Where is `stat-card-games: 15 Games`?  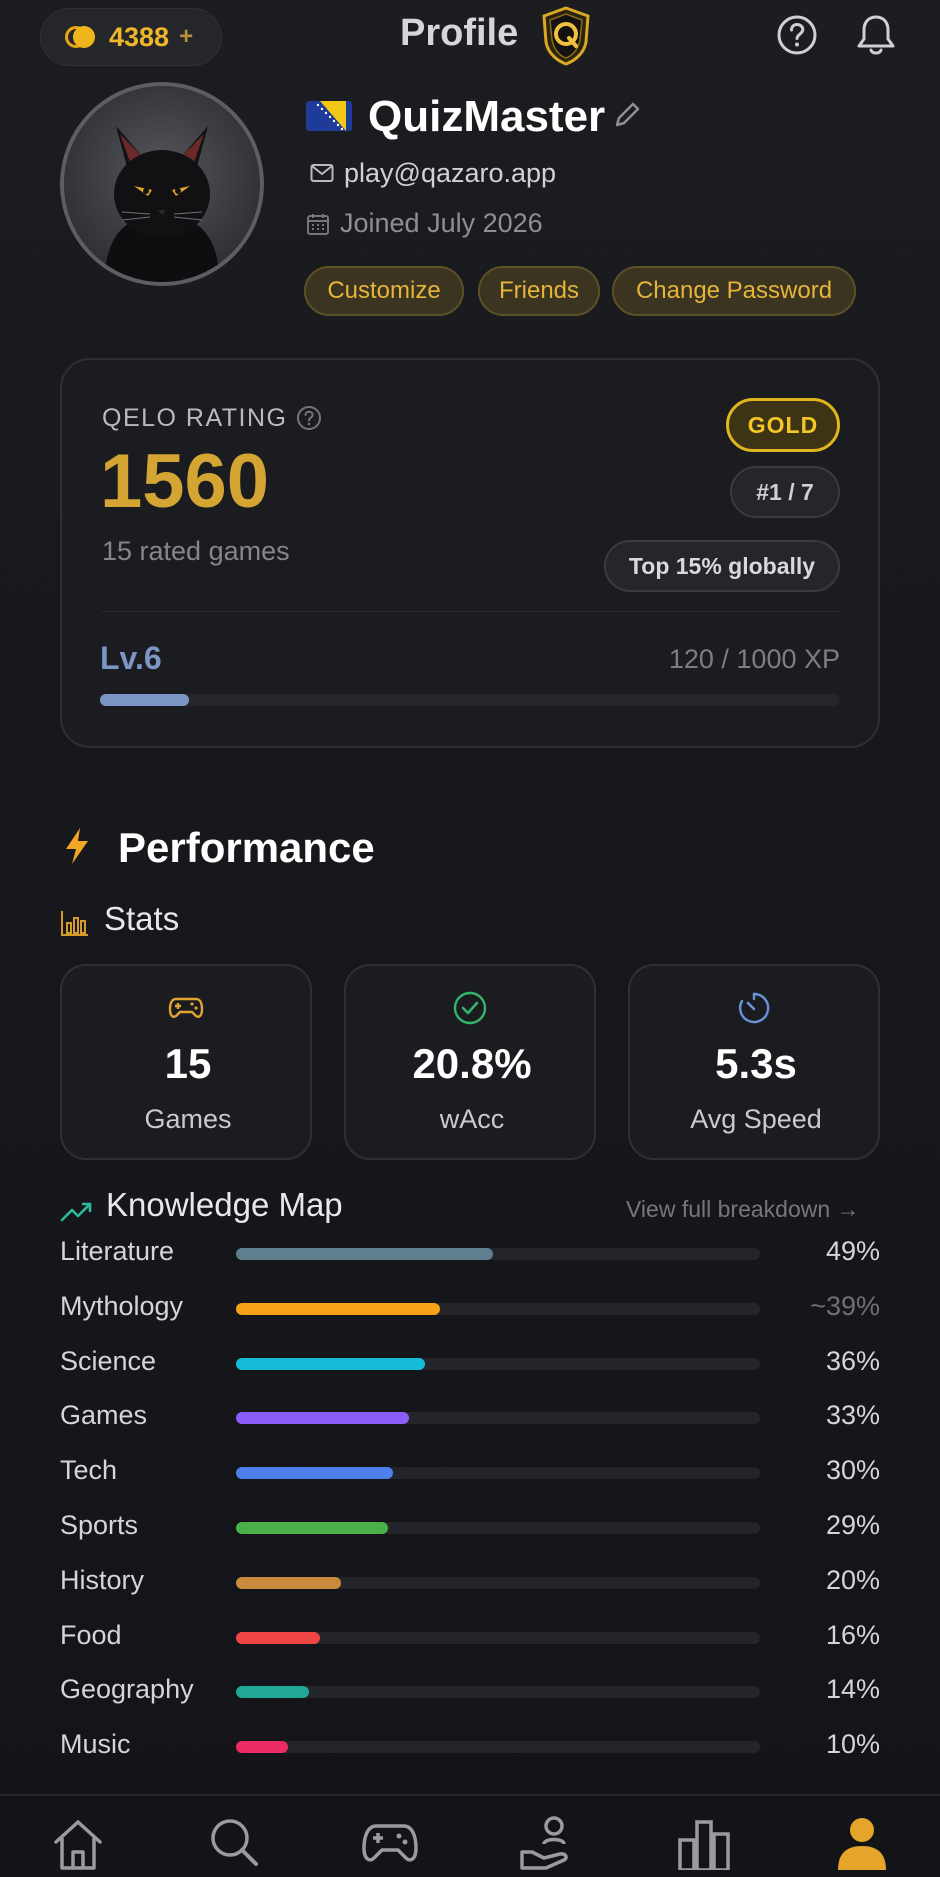
stat-card-games: 15 Games is located at coordinates (186, 1062).